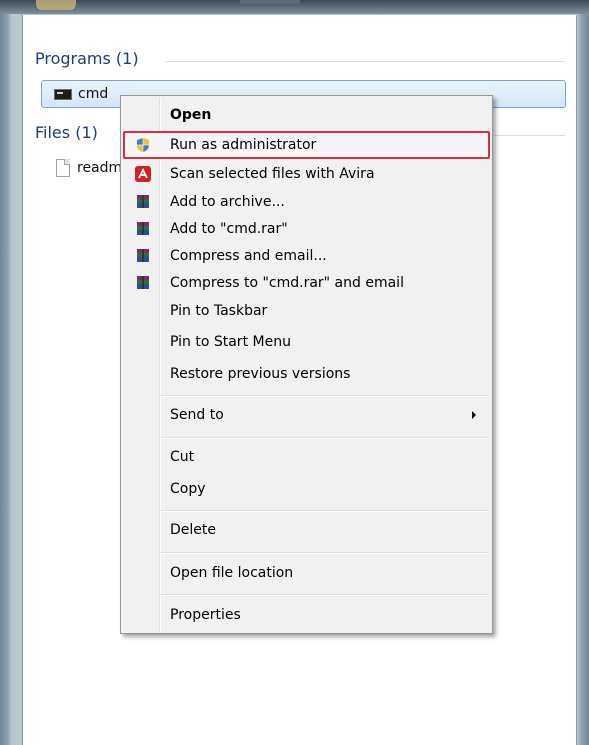  What do you see at coordinates (474, 415) in the screenshot?
I see `submenu-arrow-icon` at bounding box center [474, 415].